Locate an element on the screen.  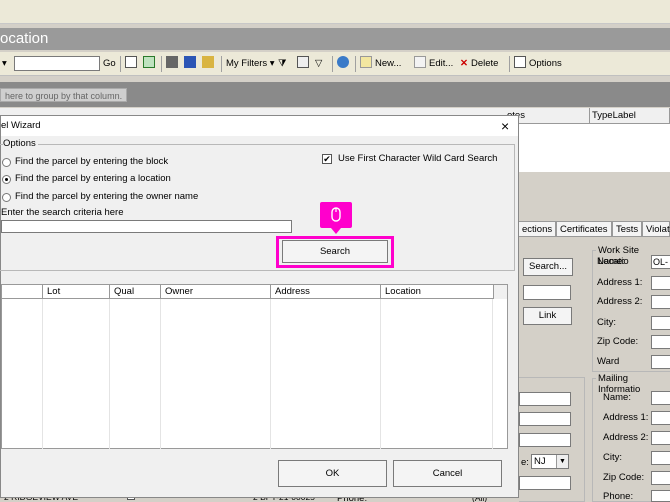
radio-find-by-location-label: Find the parcel by entering a location is located at coordinates (93, 178).